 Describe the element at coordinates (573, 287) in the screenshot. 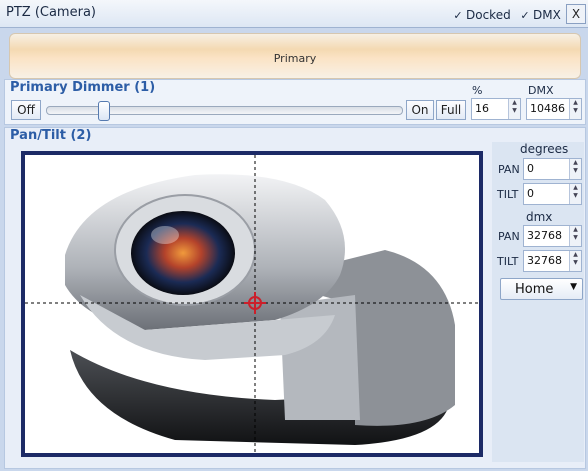

I see `chevron-down-icon: ▼` at that location.